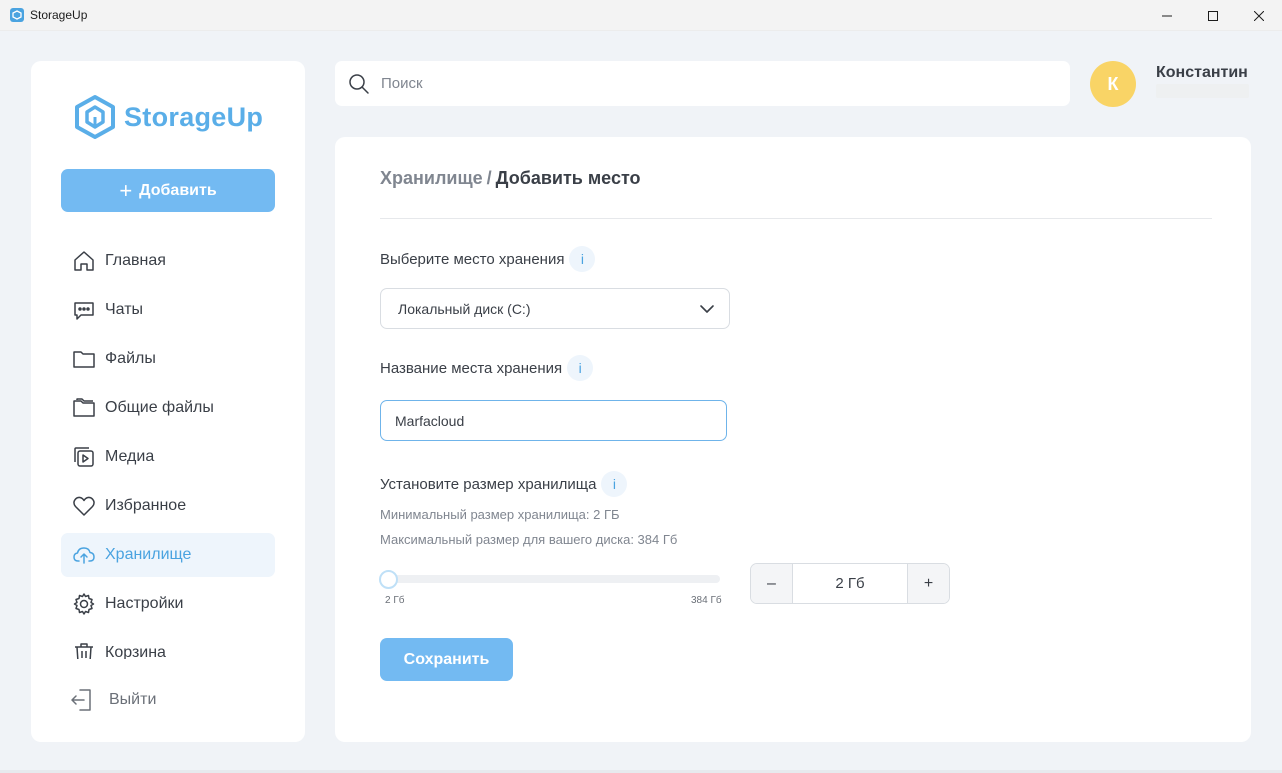 This screenshot has width=1282, height=773. I want to click on breadcrumb-current: Добавить место, so click(568, 178).